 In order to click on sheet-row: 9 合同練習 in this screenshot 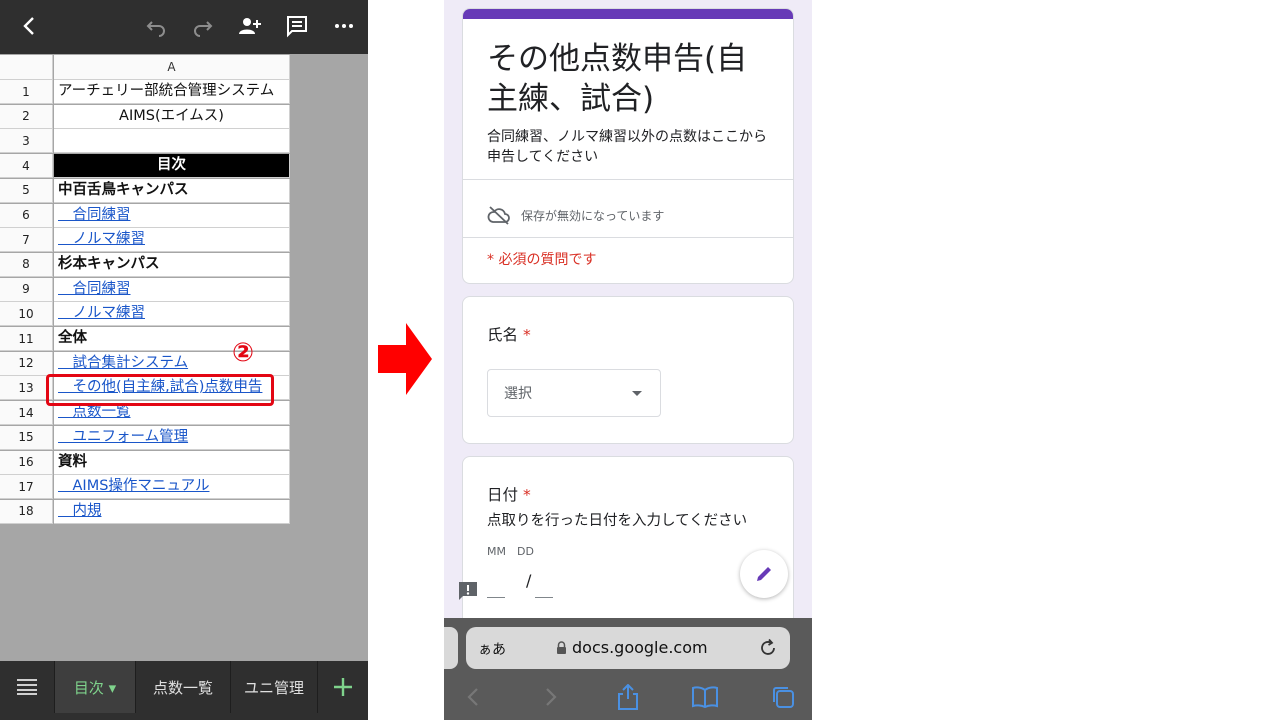, I will do `click(145, 289)`.